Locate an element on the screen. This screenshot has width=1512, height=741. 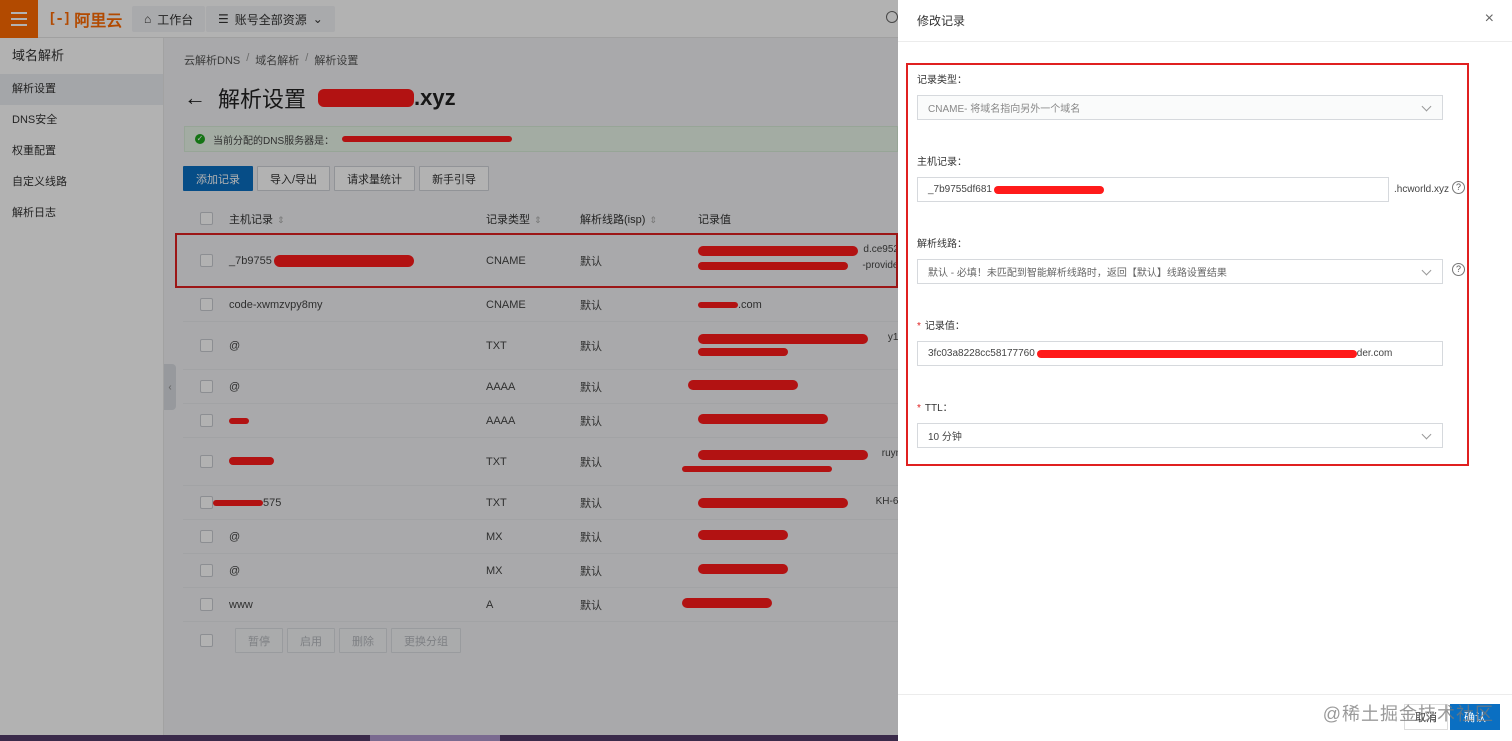
host-input: _7b9755df681 is located at coordinates (1153, 189).